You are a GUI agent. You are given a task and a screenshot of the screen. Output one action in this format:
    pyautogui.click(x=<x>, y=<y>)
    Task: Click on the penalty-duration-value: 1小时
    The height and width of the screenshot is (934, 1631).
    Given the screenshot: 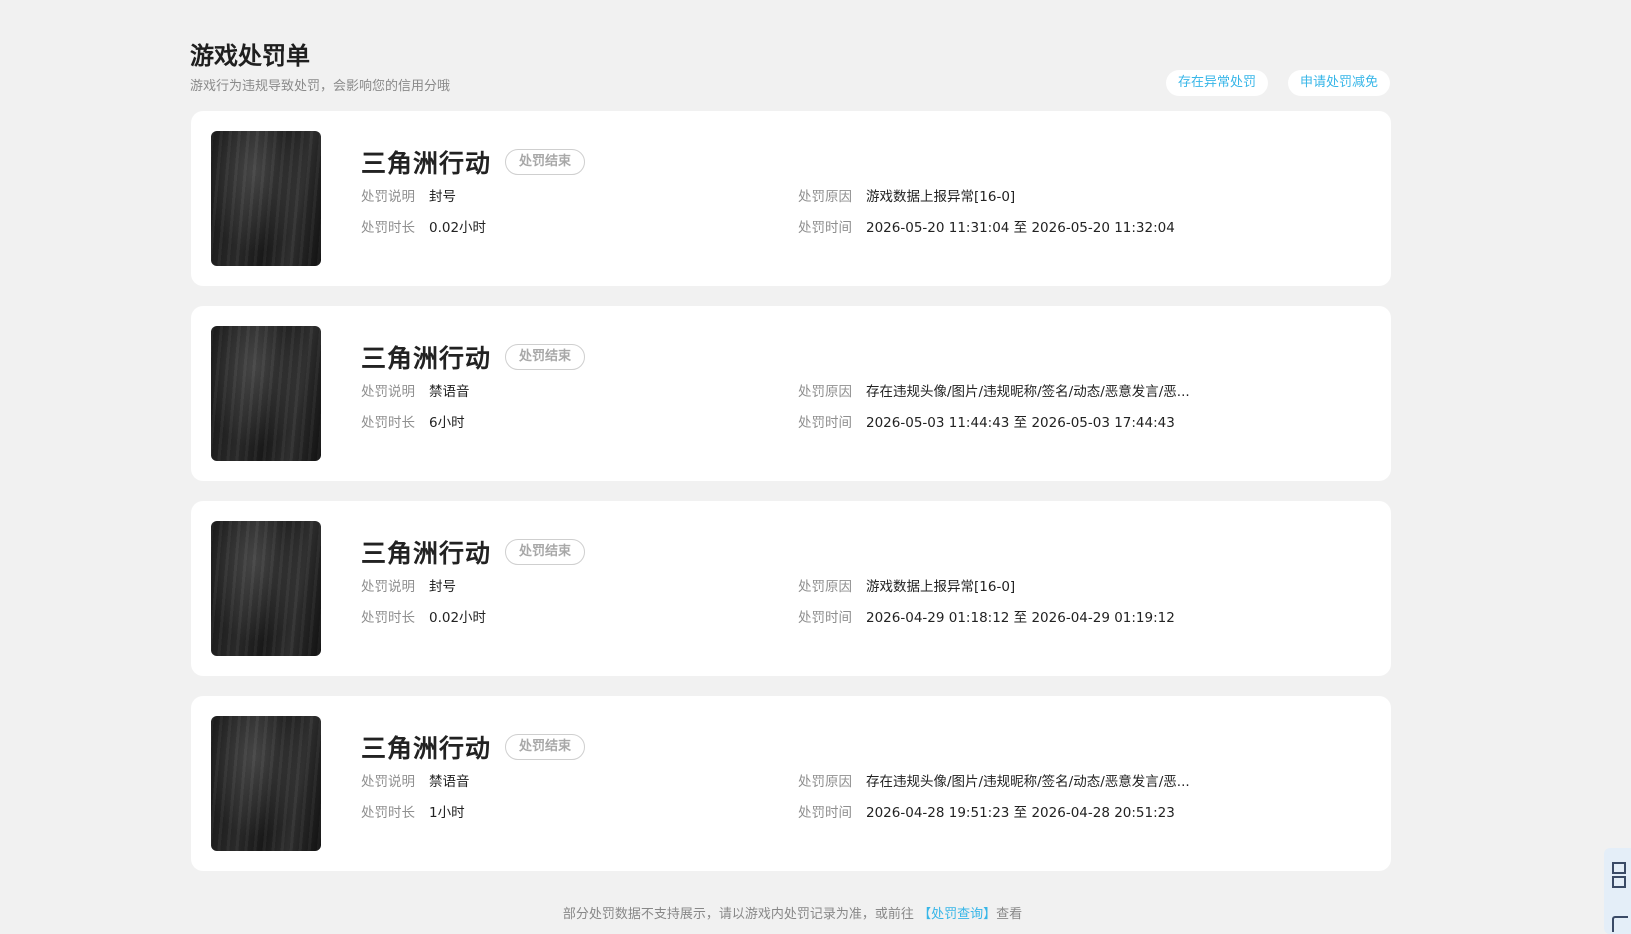 What is the action you would take?
    pyautogui.click(x=447, y=813)
    